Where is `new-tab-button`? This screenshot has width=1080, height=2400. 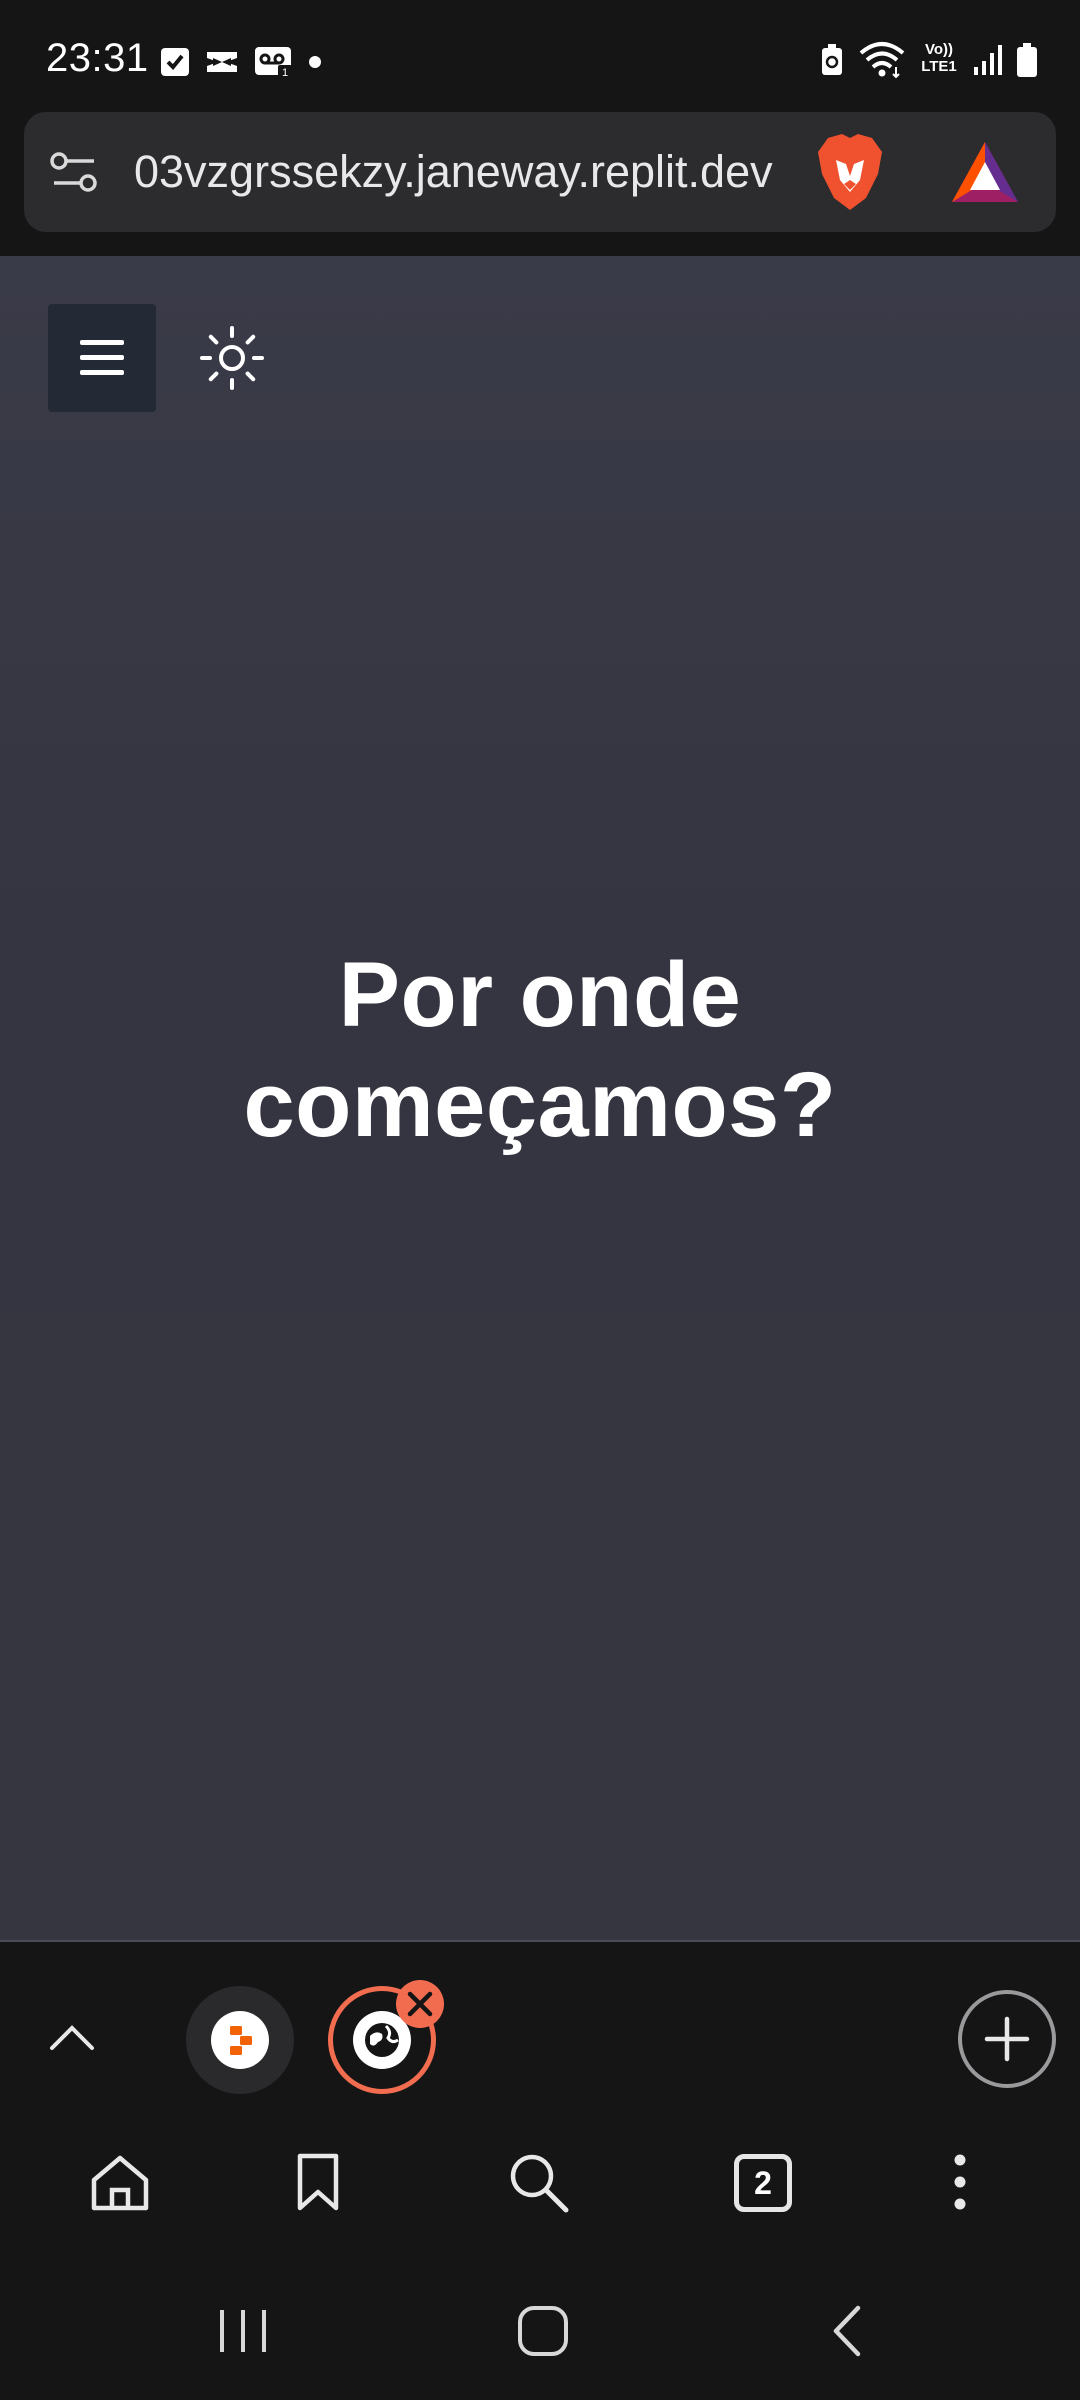 new-tab-button is located at coordinates (1007, 2039).